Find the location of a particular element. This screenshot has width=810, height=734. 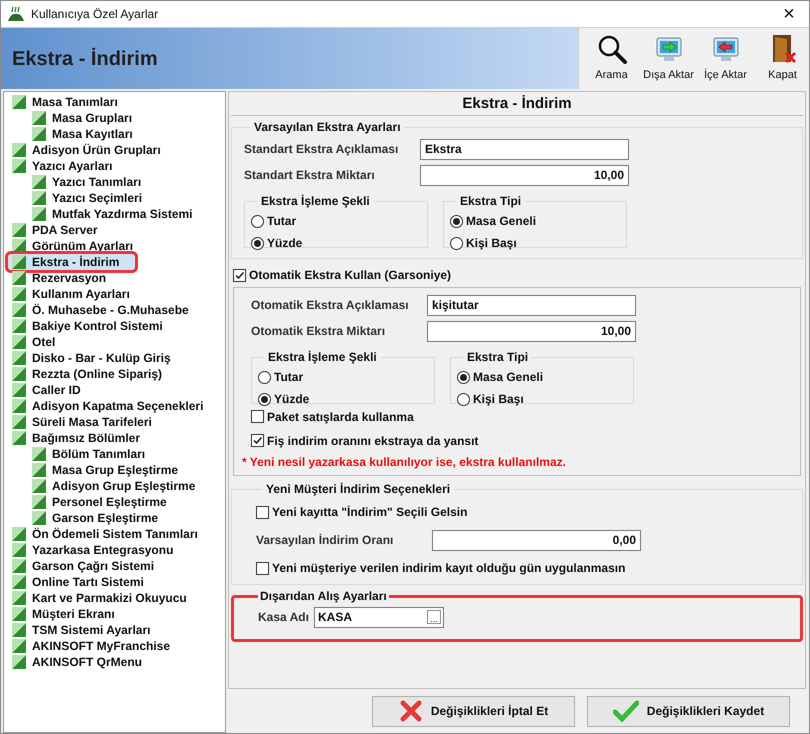

tree-item: Otel is located at coordinates (42, 342).